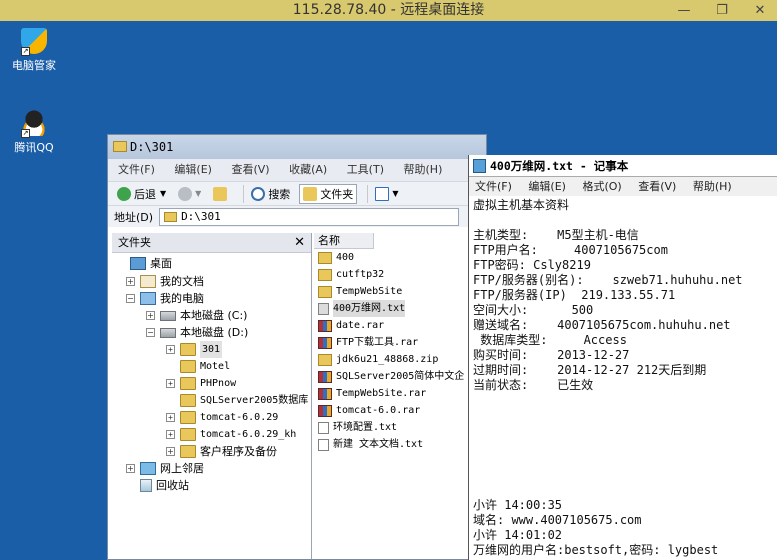  I want to click on tree-item: +301, so click(194, 349).